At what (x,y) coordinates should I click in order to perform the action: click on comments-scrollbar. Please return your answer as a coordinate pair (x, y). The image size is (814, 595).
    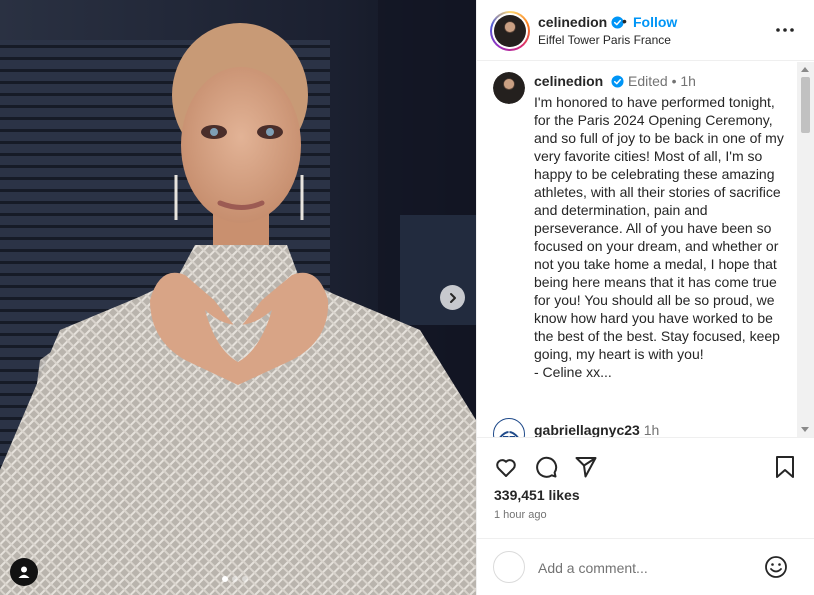
    Looking at the image, I should click on (805, 249).